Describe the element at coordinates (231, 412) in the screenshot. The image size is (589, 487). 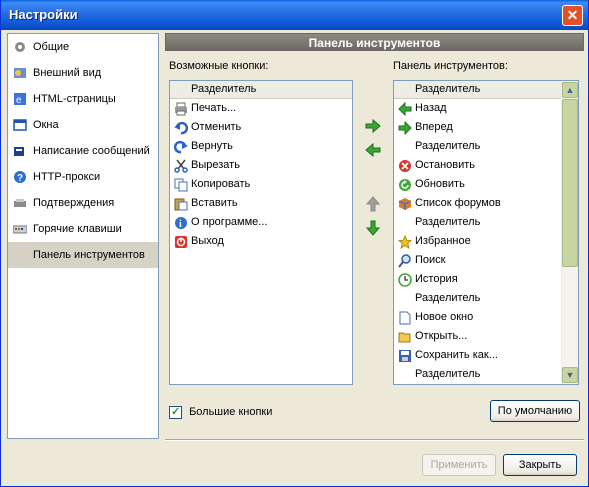
I see `big-buttons-label: Большие кнопки` at that location.